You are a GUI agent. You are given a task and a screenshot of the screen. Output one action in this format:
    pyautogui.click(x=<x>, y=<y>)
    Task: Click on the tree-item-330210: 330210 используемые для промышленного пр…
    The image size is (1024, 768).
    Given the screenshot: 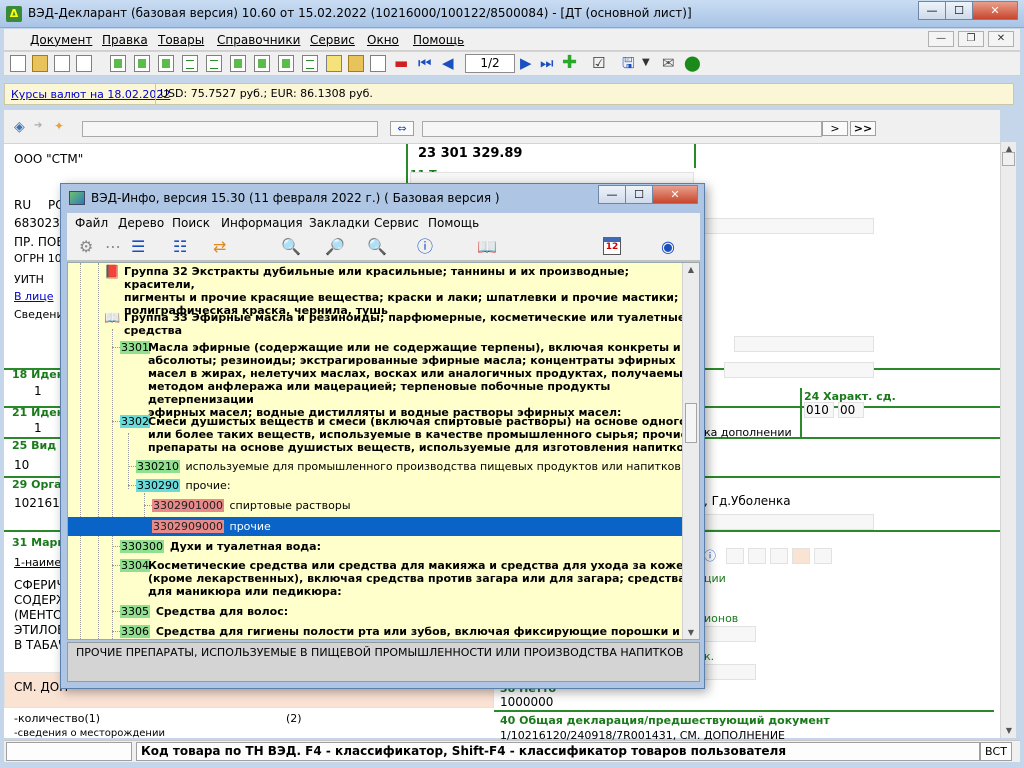 What is the action you would take?
    pyautogui.click(x=410, y=466)
    